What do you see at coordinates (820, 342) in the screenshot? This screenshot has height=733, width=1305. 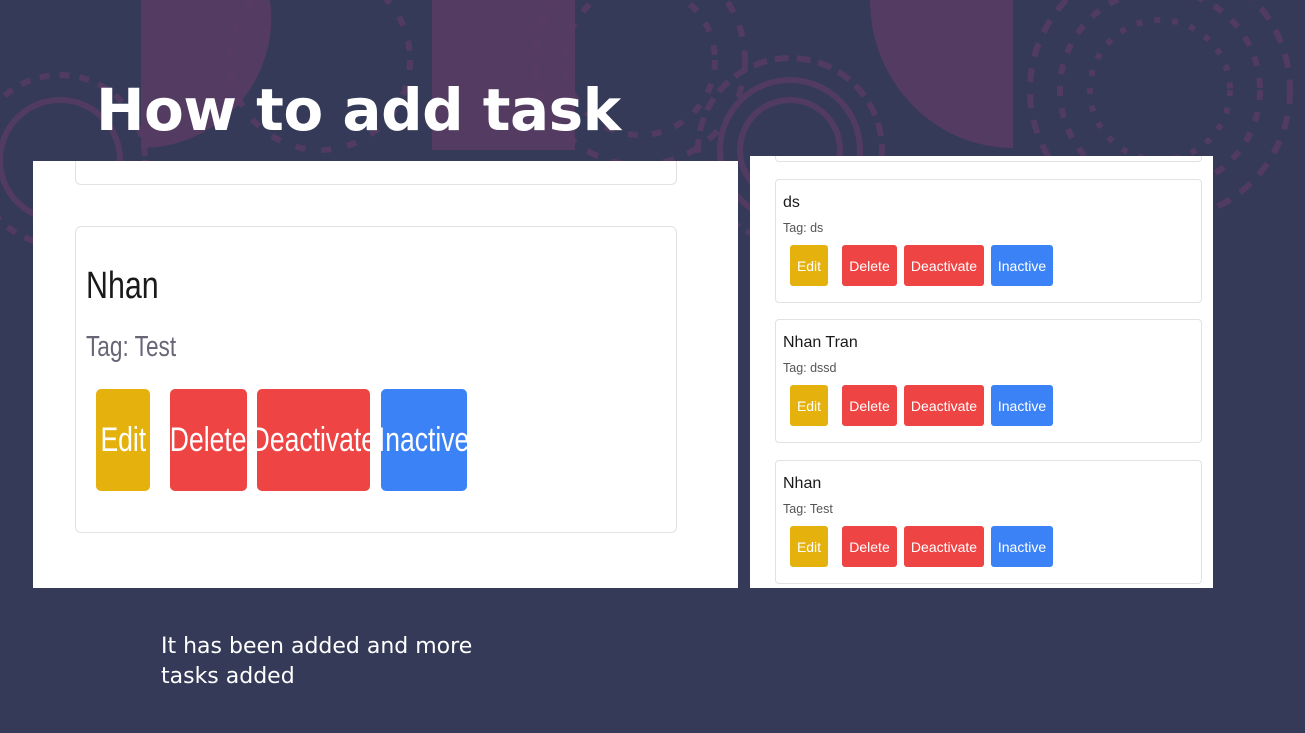 I see `task-title: Nhan Tran` at bounding box center [820, 342].